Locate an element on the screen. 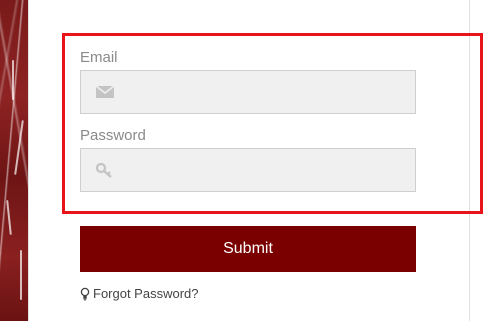  envelope-icon is located at coordinates (105, 91).